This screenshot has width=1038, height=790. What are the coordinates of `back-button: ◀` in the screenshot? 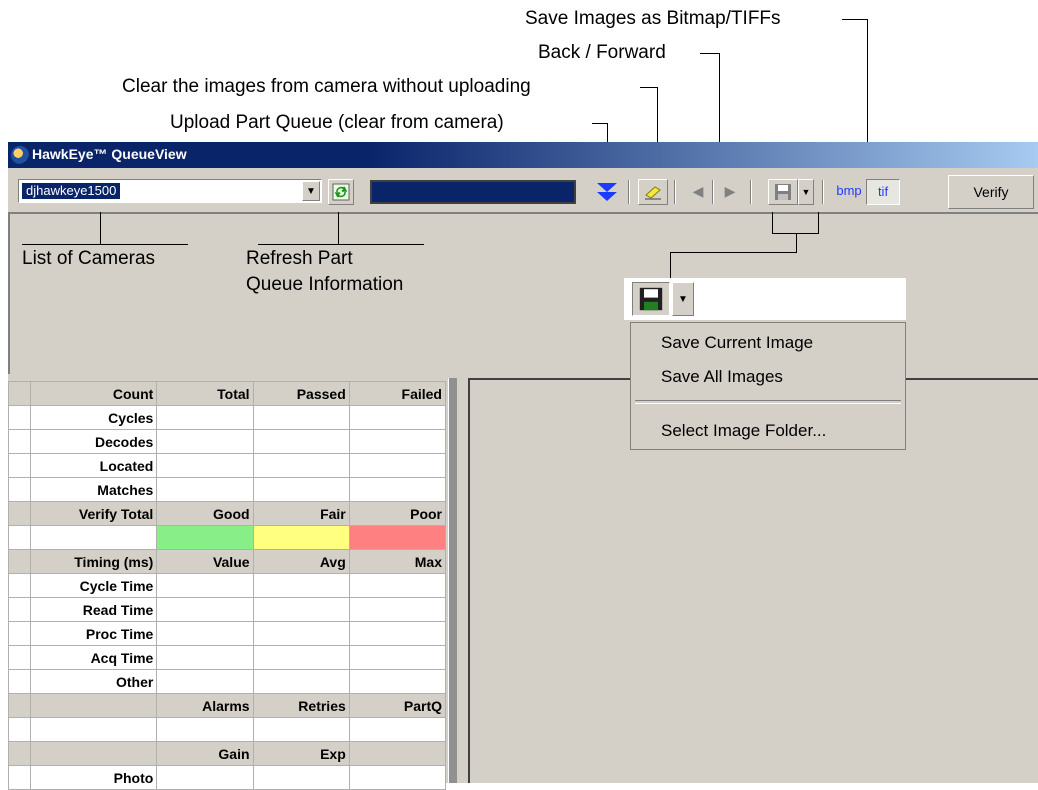 It's located at (698, 192).